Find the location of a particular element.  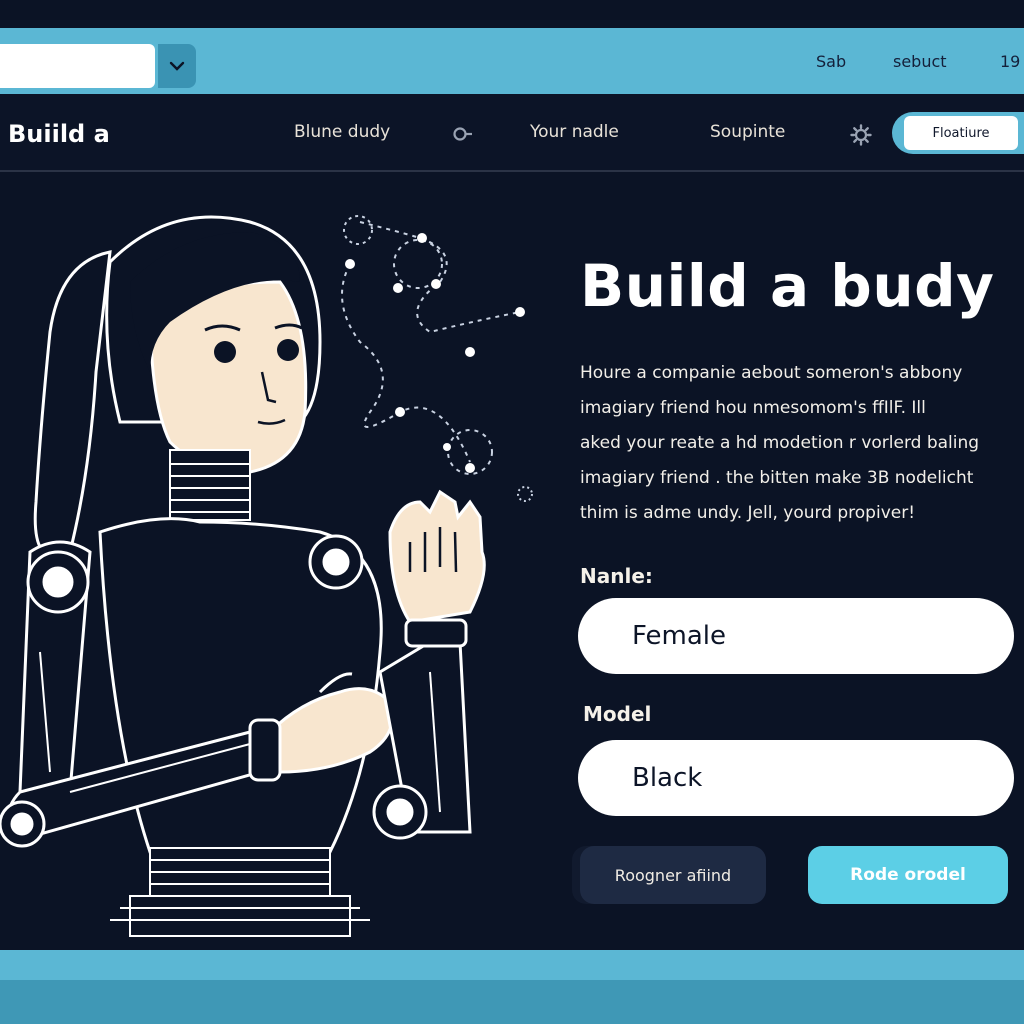

address-input is located at coordinates (77, 66).